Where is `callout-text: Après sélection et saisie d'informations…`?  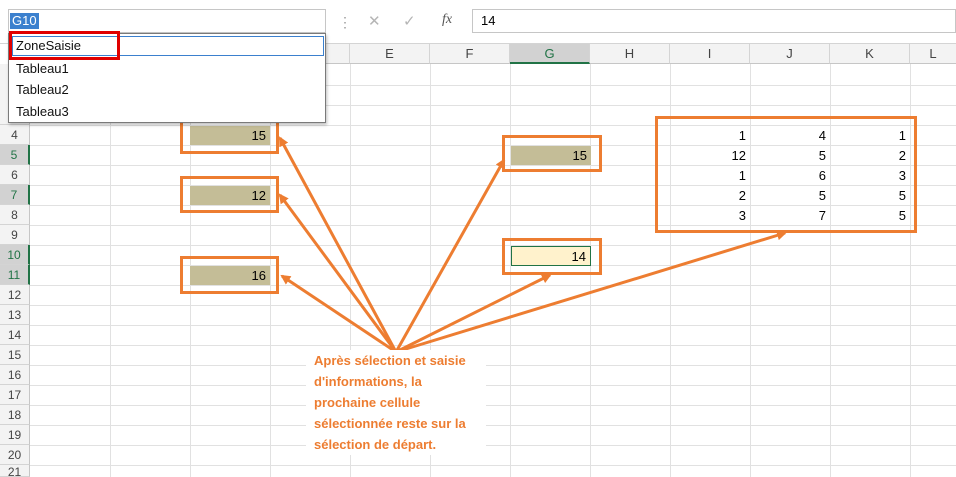 callout-text: Après sélection et saisie d'informations… is located at coordinates (396, 402).